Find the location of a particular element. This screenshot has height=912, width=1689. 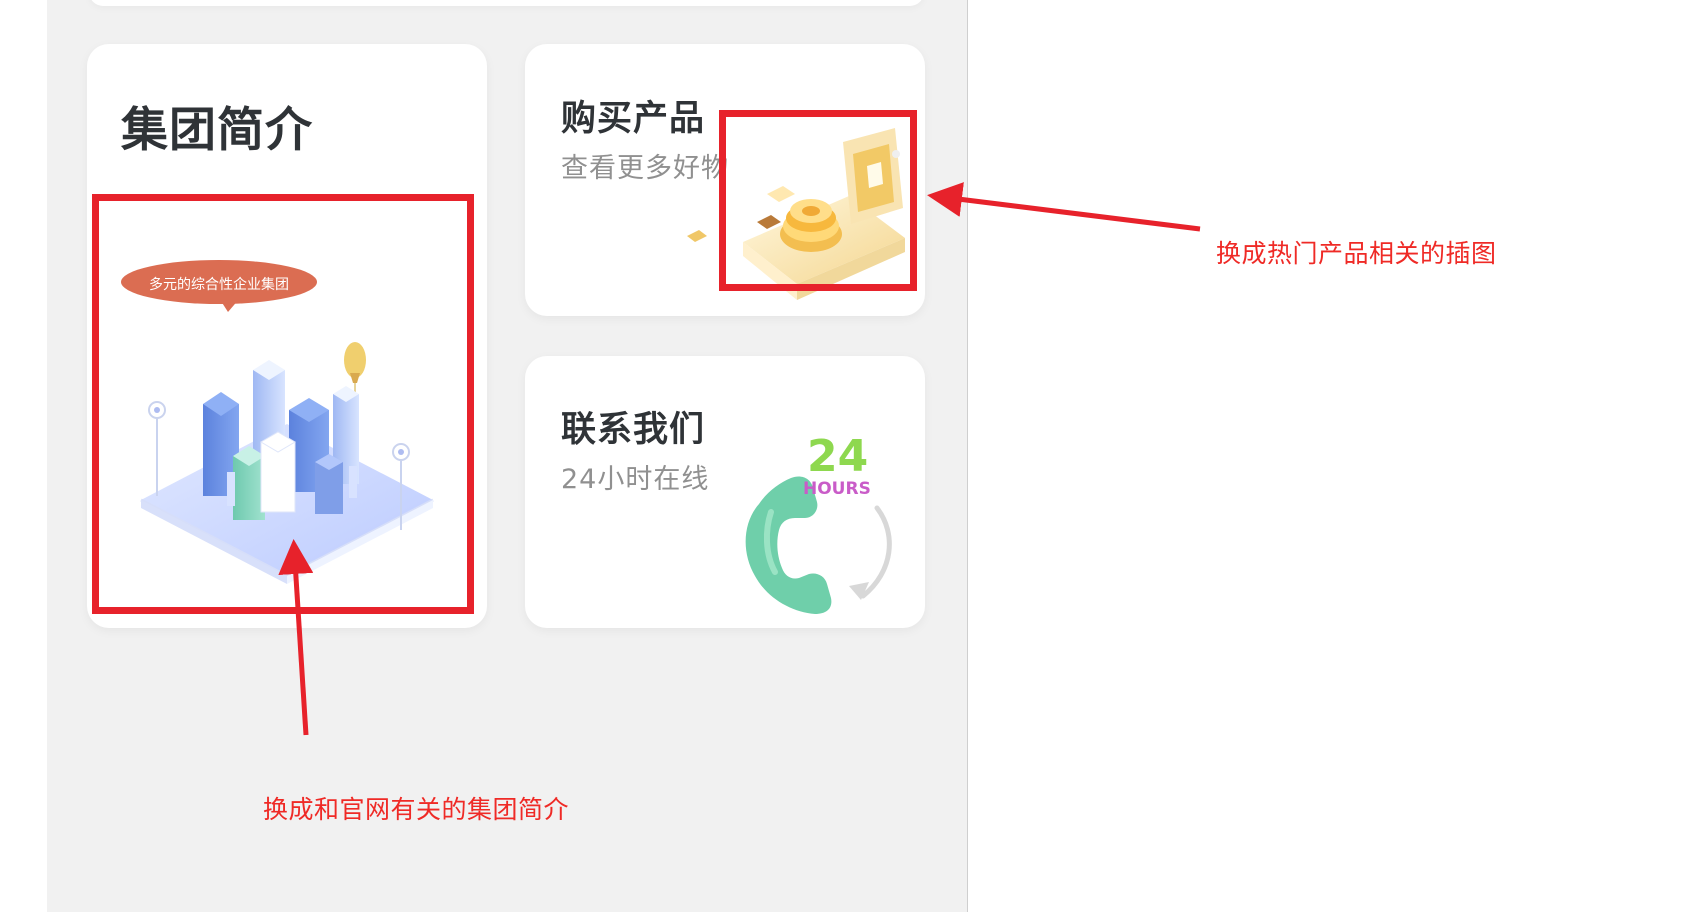

intro-image-note: 换成和官网有关的集团简介 is located at coordinates (416, 809).